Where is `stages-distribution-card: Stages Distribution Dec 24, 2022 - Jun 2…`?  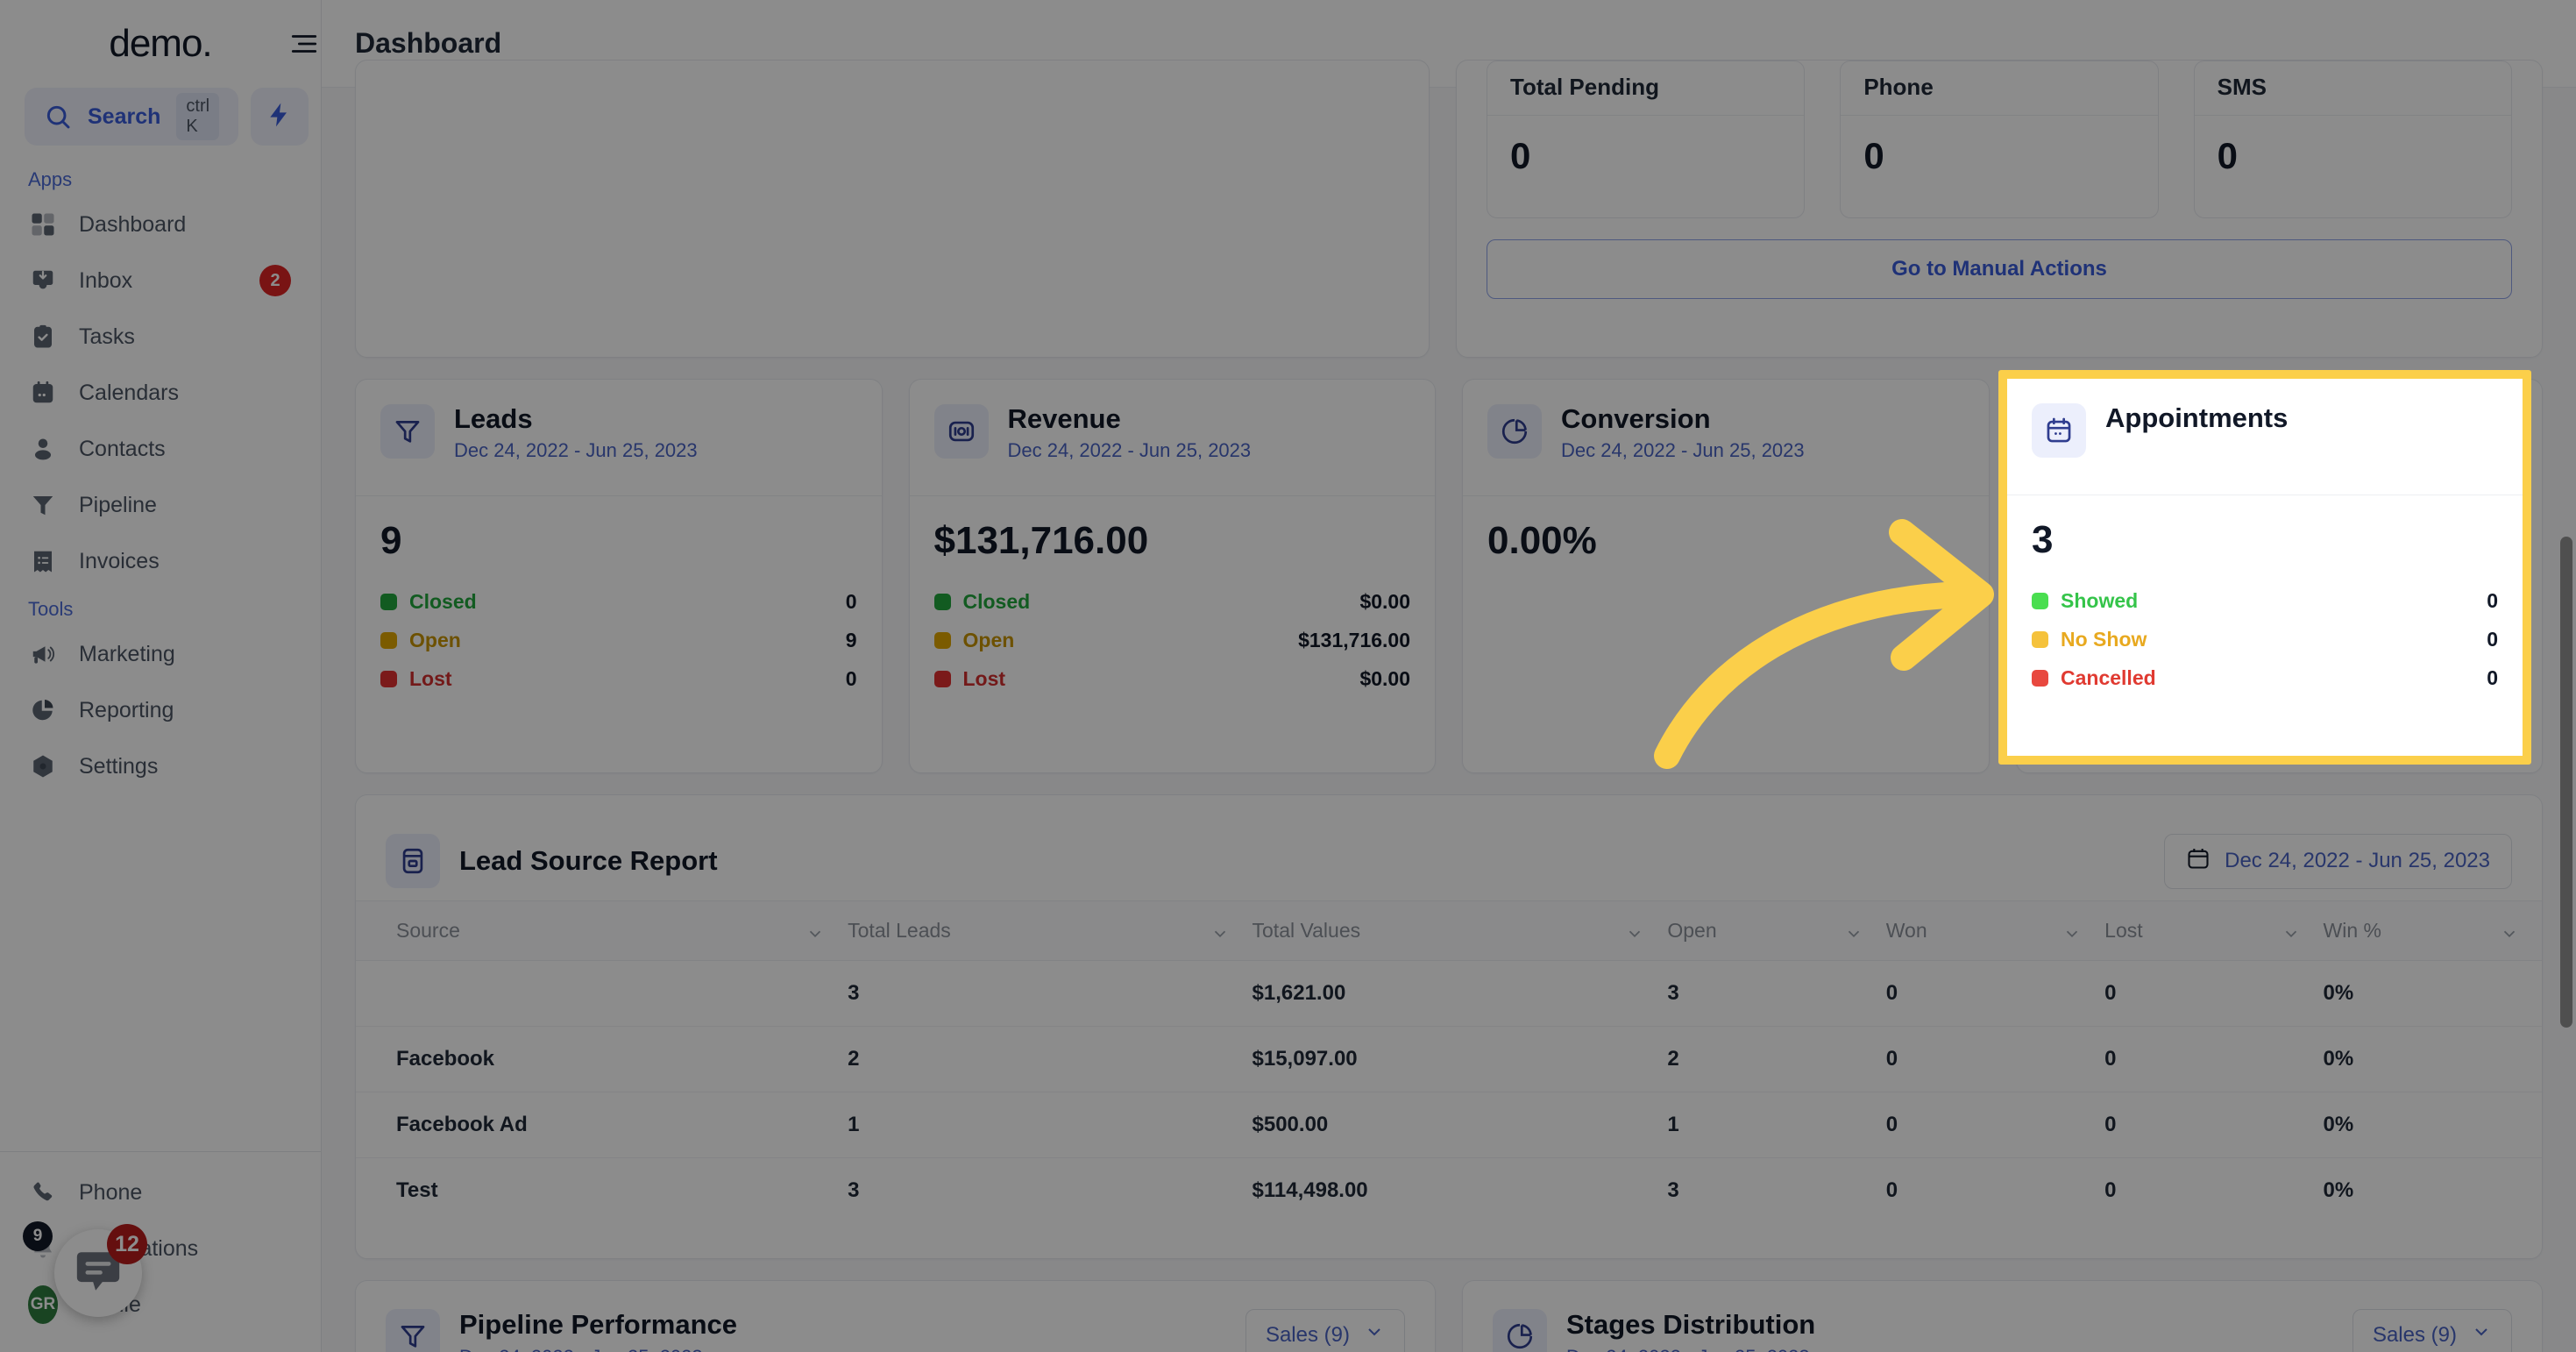
stages-distribution-card: Stages Distribution Dec 24, 2022 - Jun 2… is located at coordinates (2003, 1316).